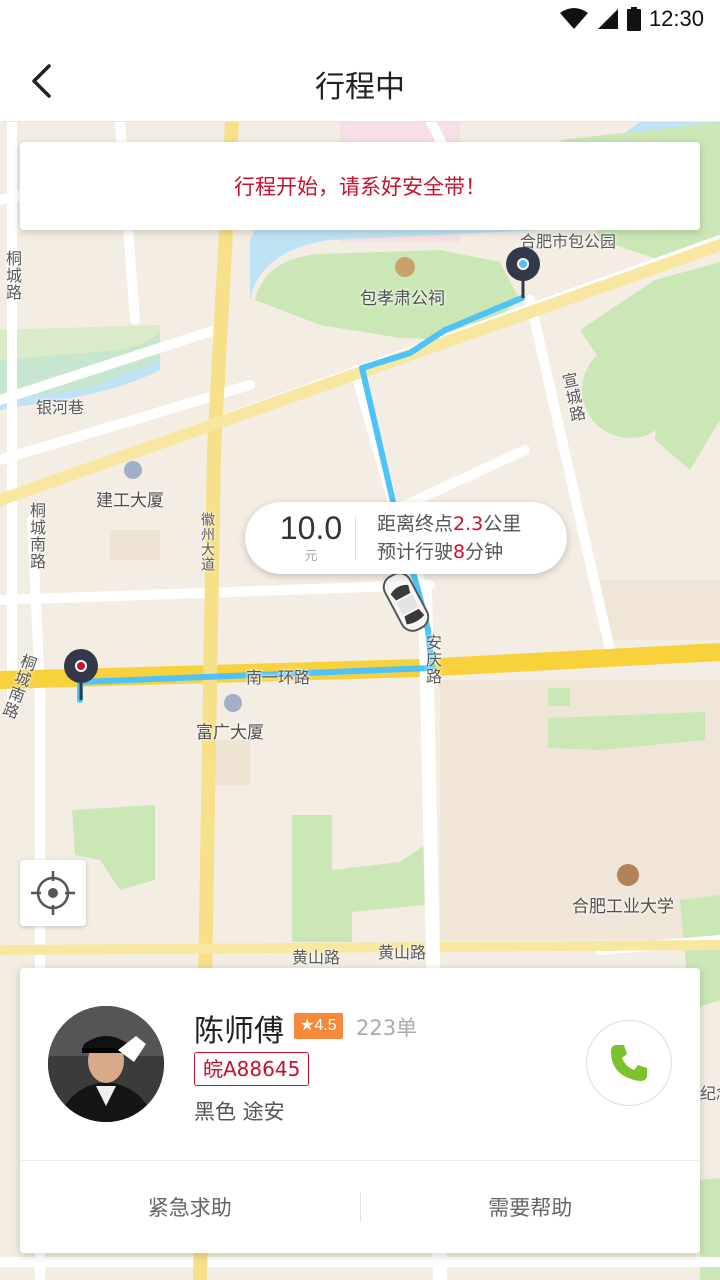 This screenshot has height=1280, width=720. I want to click on header: 行程中, so click(360, 81).